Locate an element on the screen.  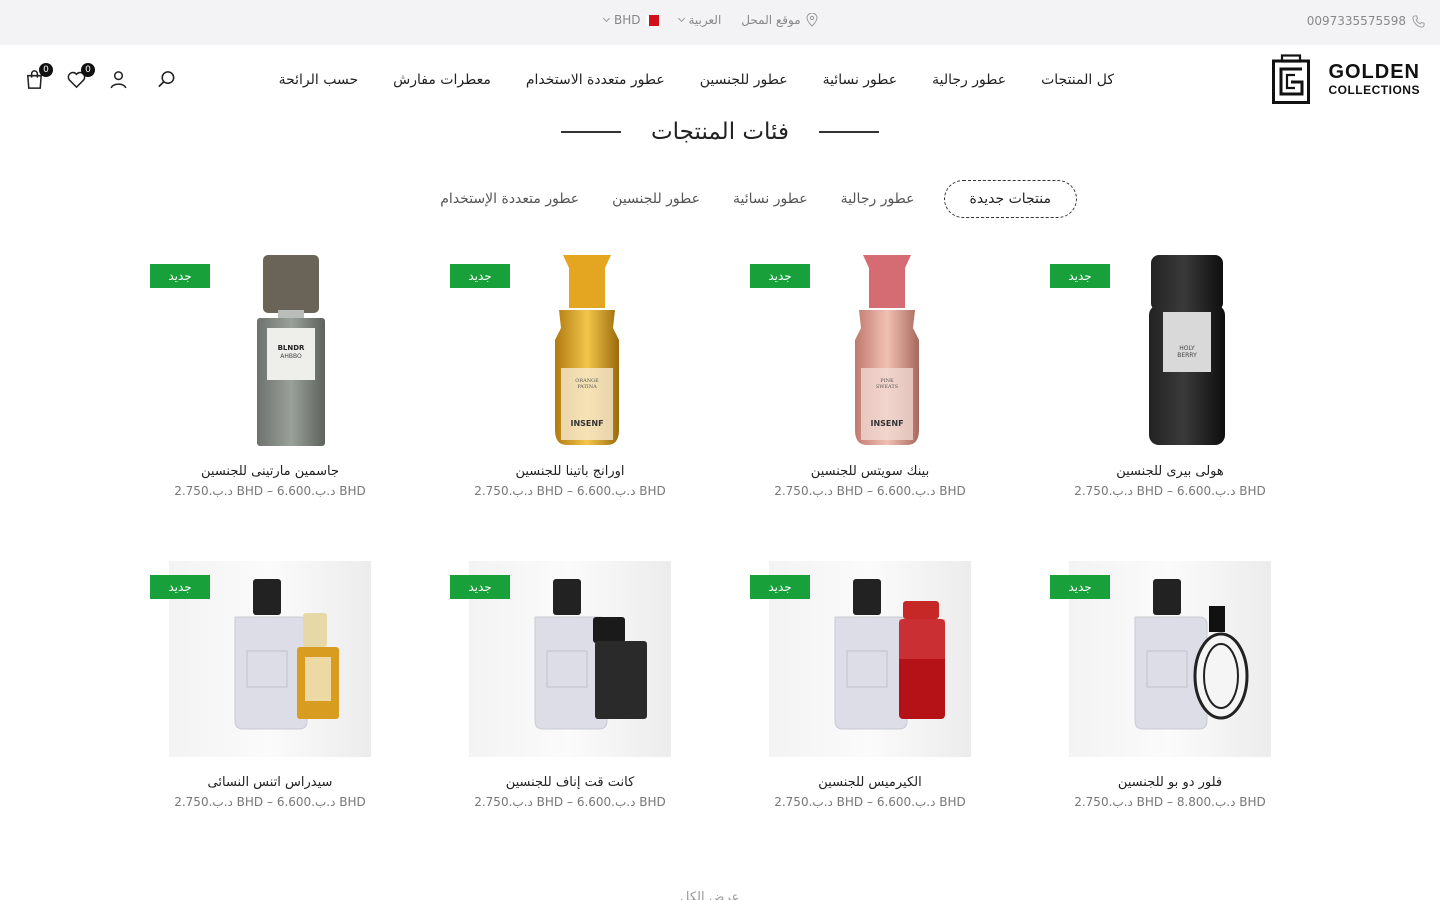
phone-number: 0097335575598 is located at coordinates (1356, 21).